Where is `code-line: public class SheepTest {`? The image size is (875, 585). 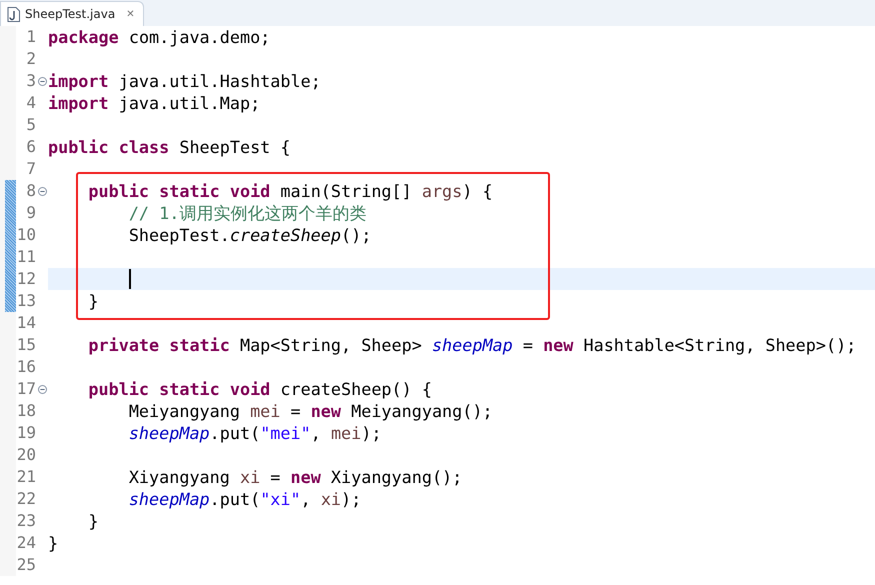
code-line: public class SheepTest { is located at coordinates (169, 147).